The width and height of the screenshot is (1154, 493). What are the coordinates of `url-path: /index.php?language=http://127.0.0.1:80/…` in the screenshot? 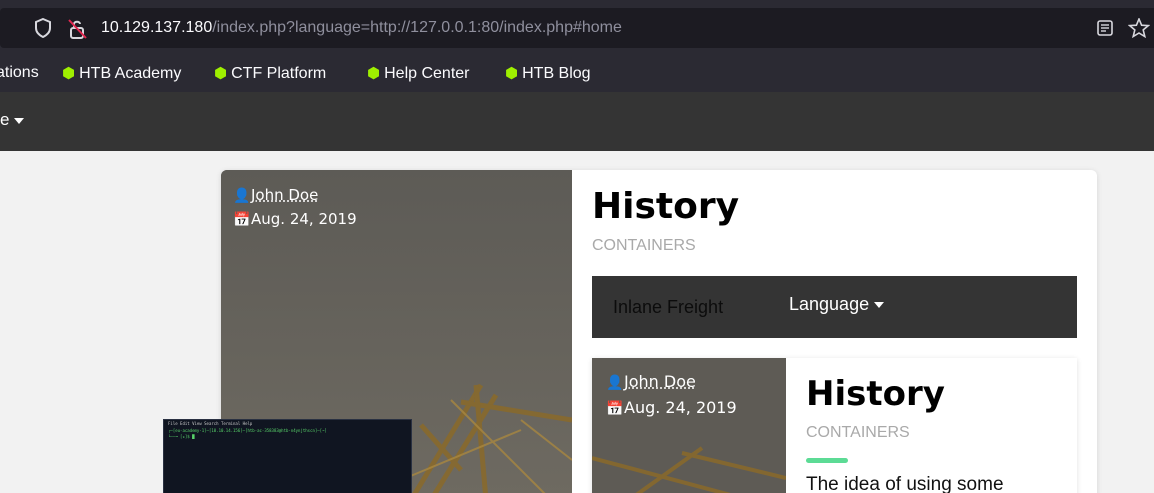 It's located at (417, 27).